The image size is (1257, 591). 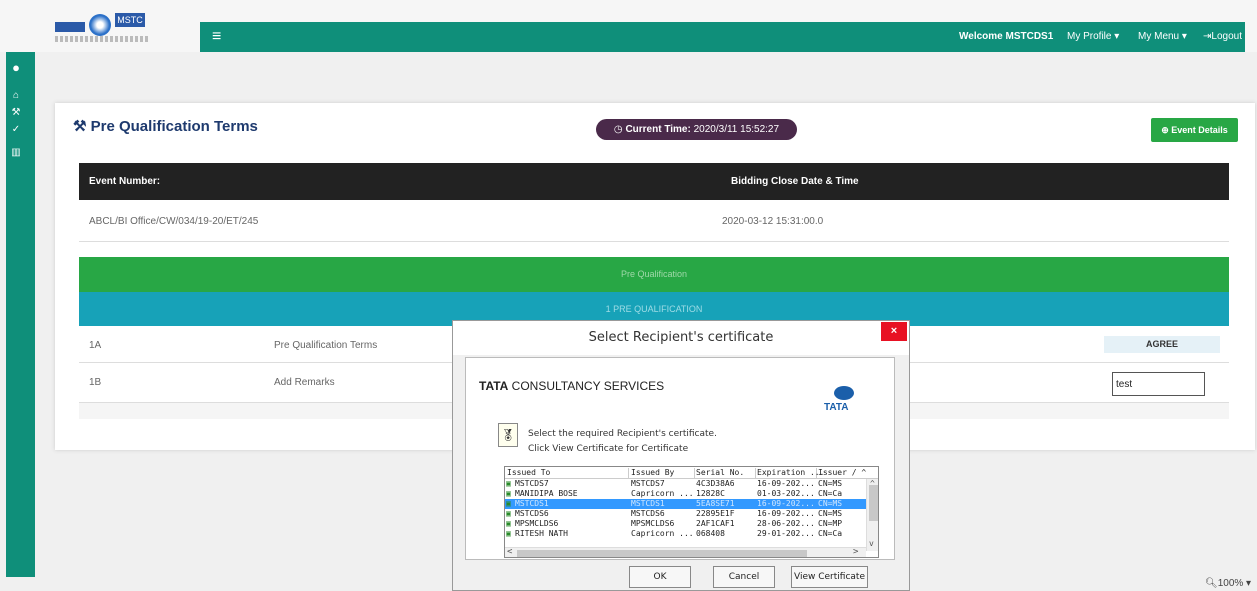 What do you see at coordinates (70, 27) in the screenshot?
I see `logo-left-mark` at bounding box center [70, 27].